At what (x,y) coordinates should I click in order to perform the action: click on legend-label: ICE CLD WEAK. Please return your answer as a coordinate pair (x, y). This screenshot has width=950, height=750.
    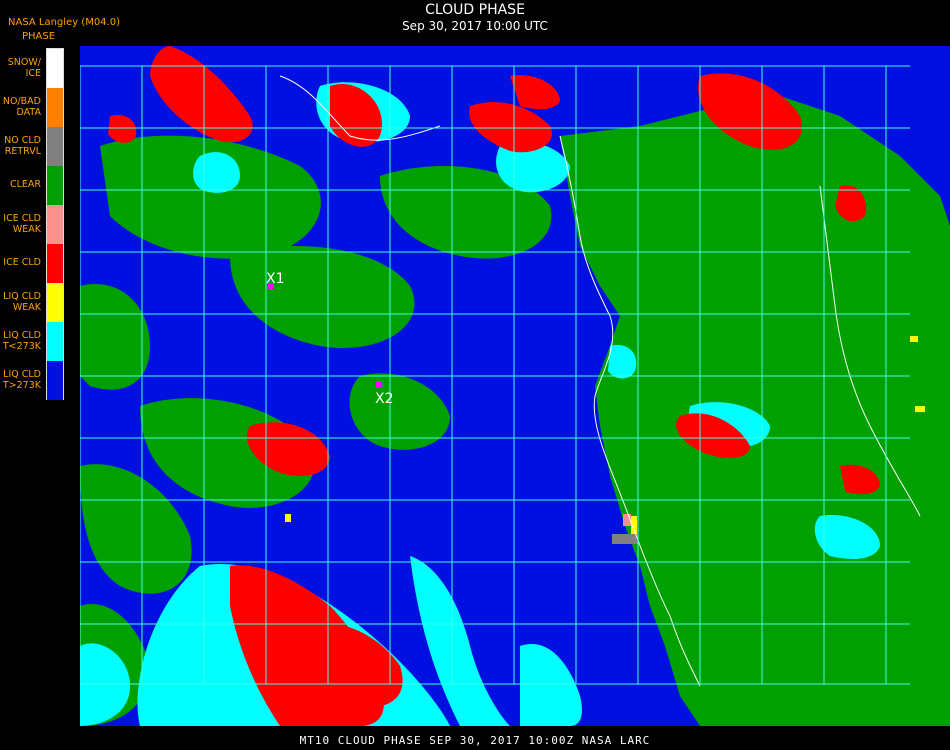
    Looking at the image, I should click on (22, 223).